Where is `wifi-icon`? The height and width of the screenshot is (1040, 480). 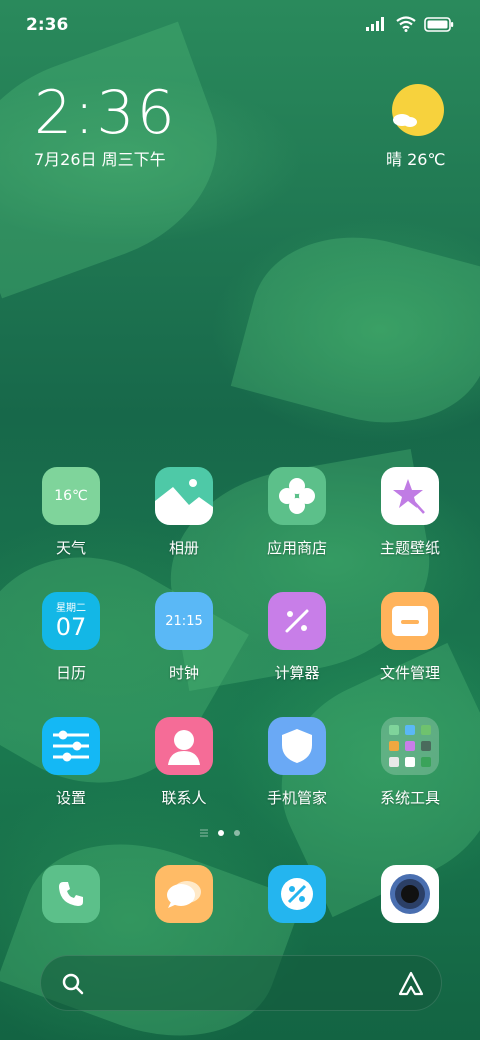 wifi-icon is located at coordinates (406, 24).